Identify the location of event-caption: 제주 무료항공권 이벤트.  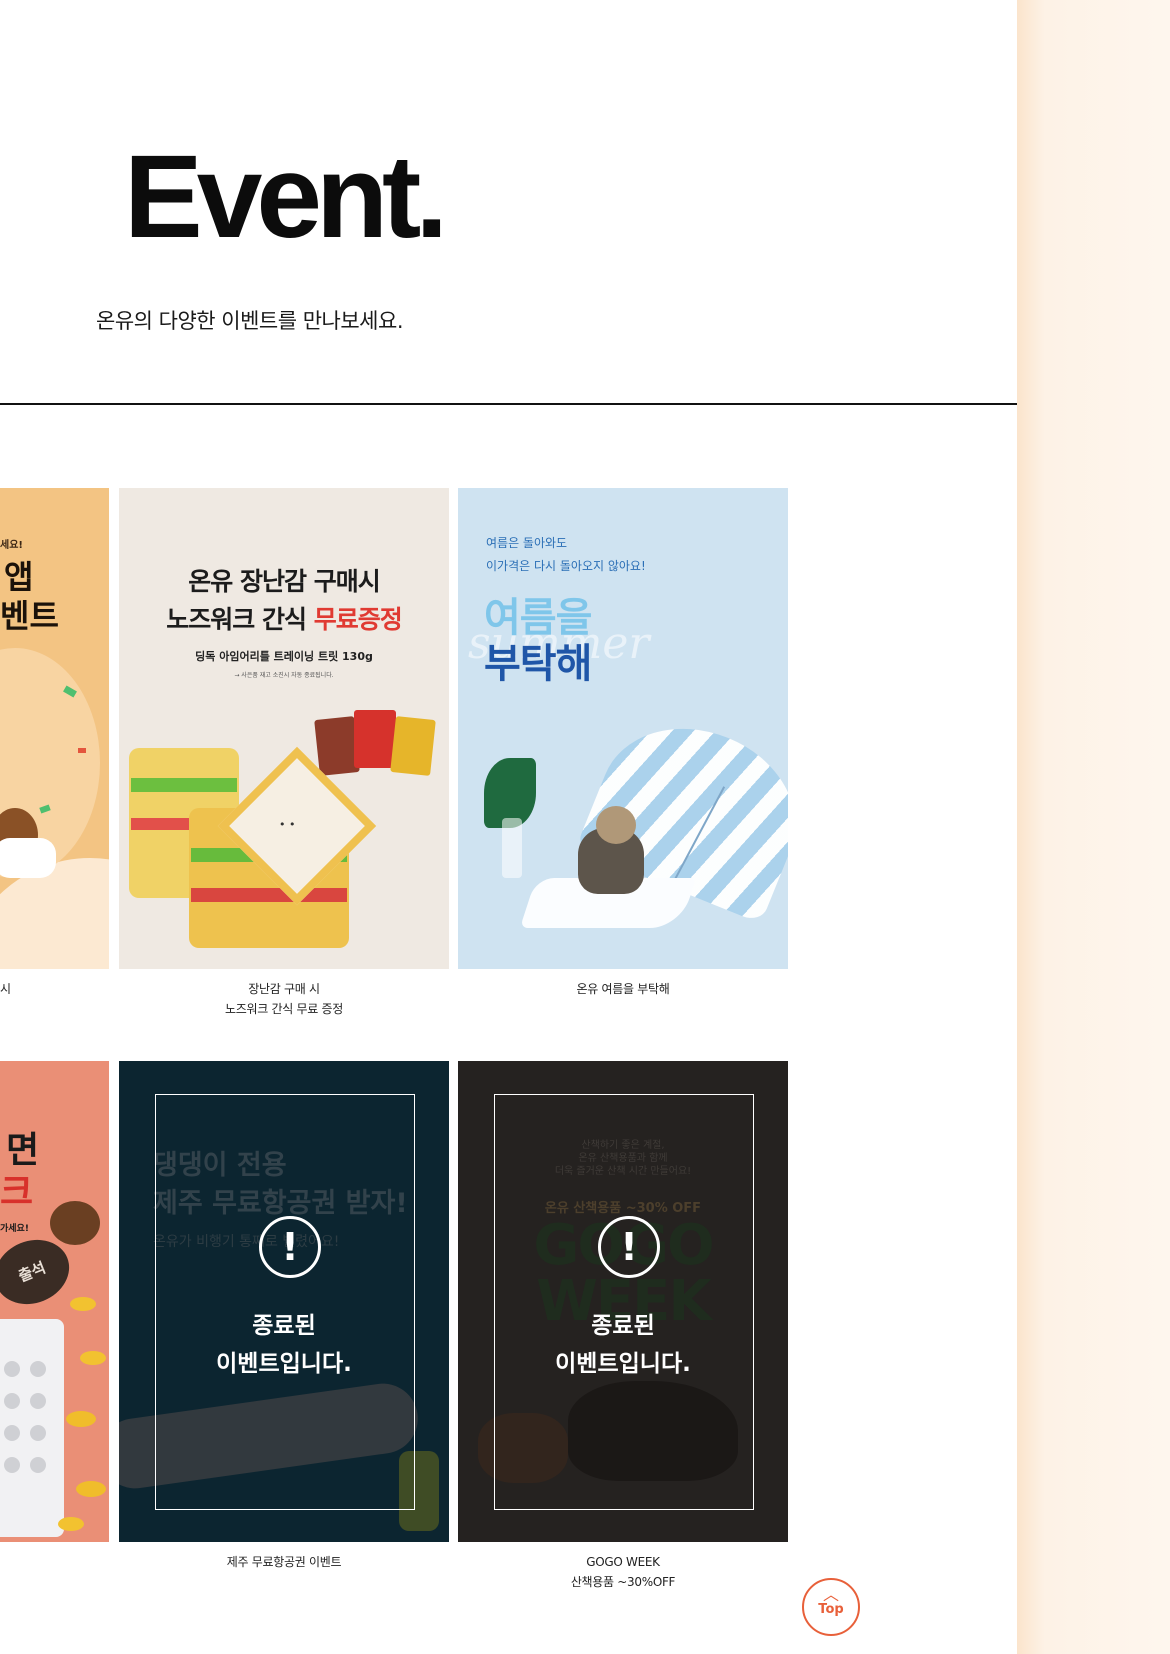
(284, 1562).